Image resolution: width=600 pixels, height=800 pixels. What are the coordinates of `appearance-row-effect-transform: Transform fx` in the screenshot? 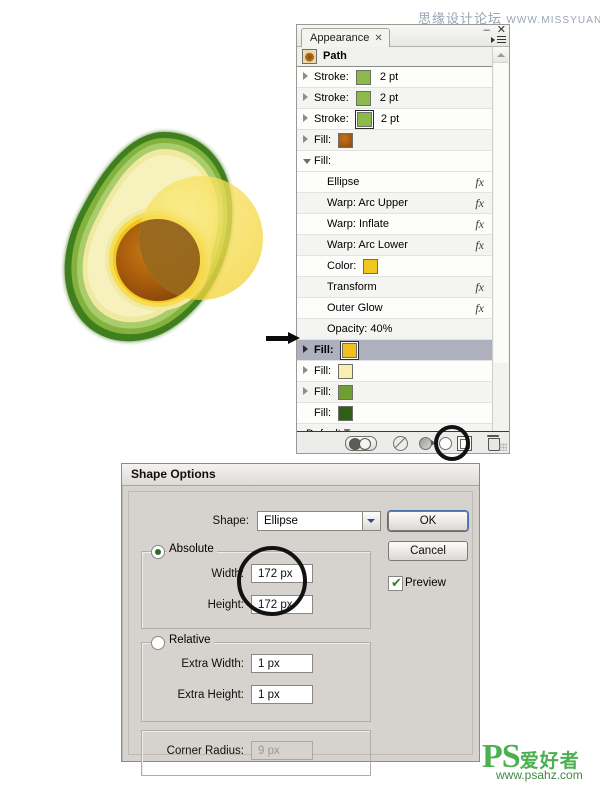 It's located at (395, 287).